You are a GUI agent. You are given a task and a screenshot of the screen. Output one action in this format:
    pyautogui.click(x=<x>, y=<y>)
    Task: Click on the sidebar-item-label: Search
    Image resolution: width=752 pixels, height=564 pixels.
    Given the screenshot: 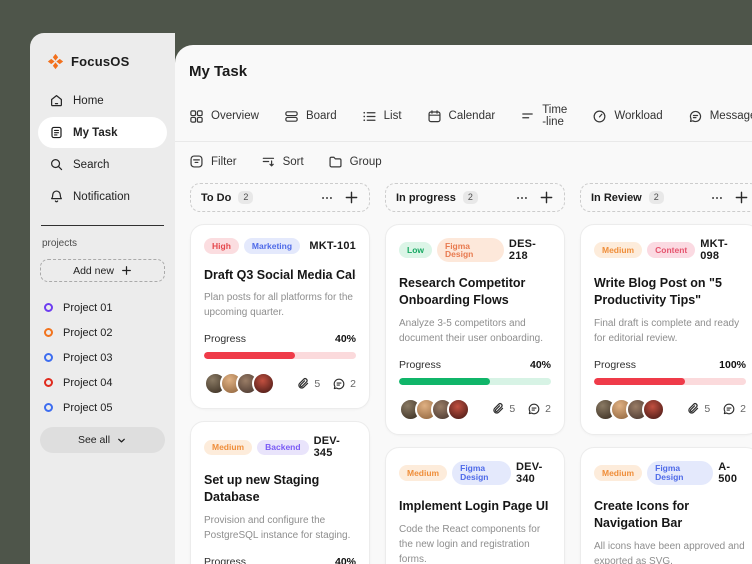 What is the action you would take?
    pyautogui.click(x=91, y=164)
    